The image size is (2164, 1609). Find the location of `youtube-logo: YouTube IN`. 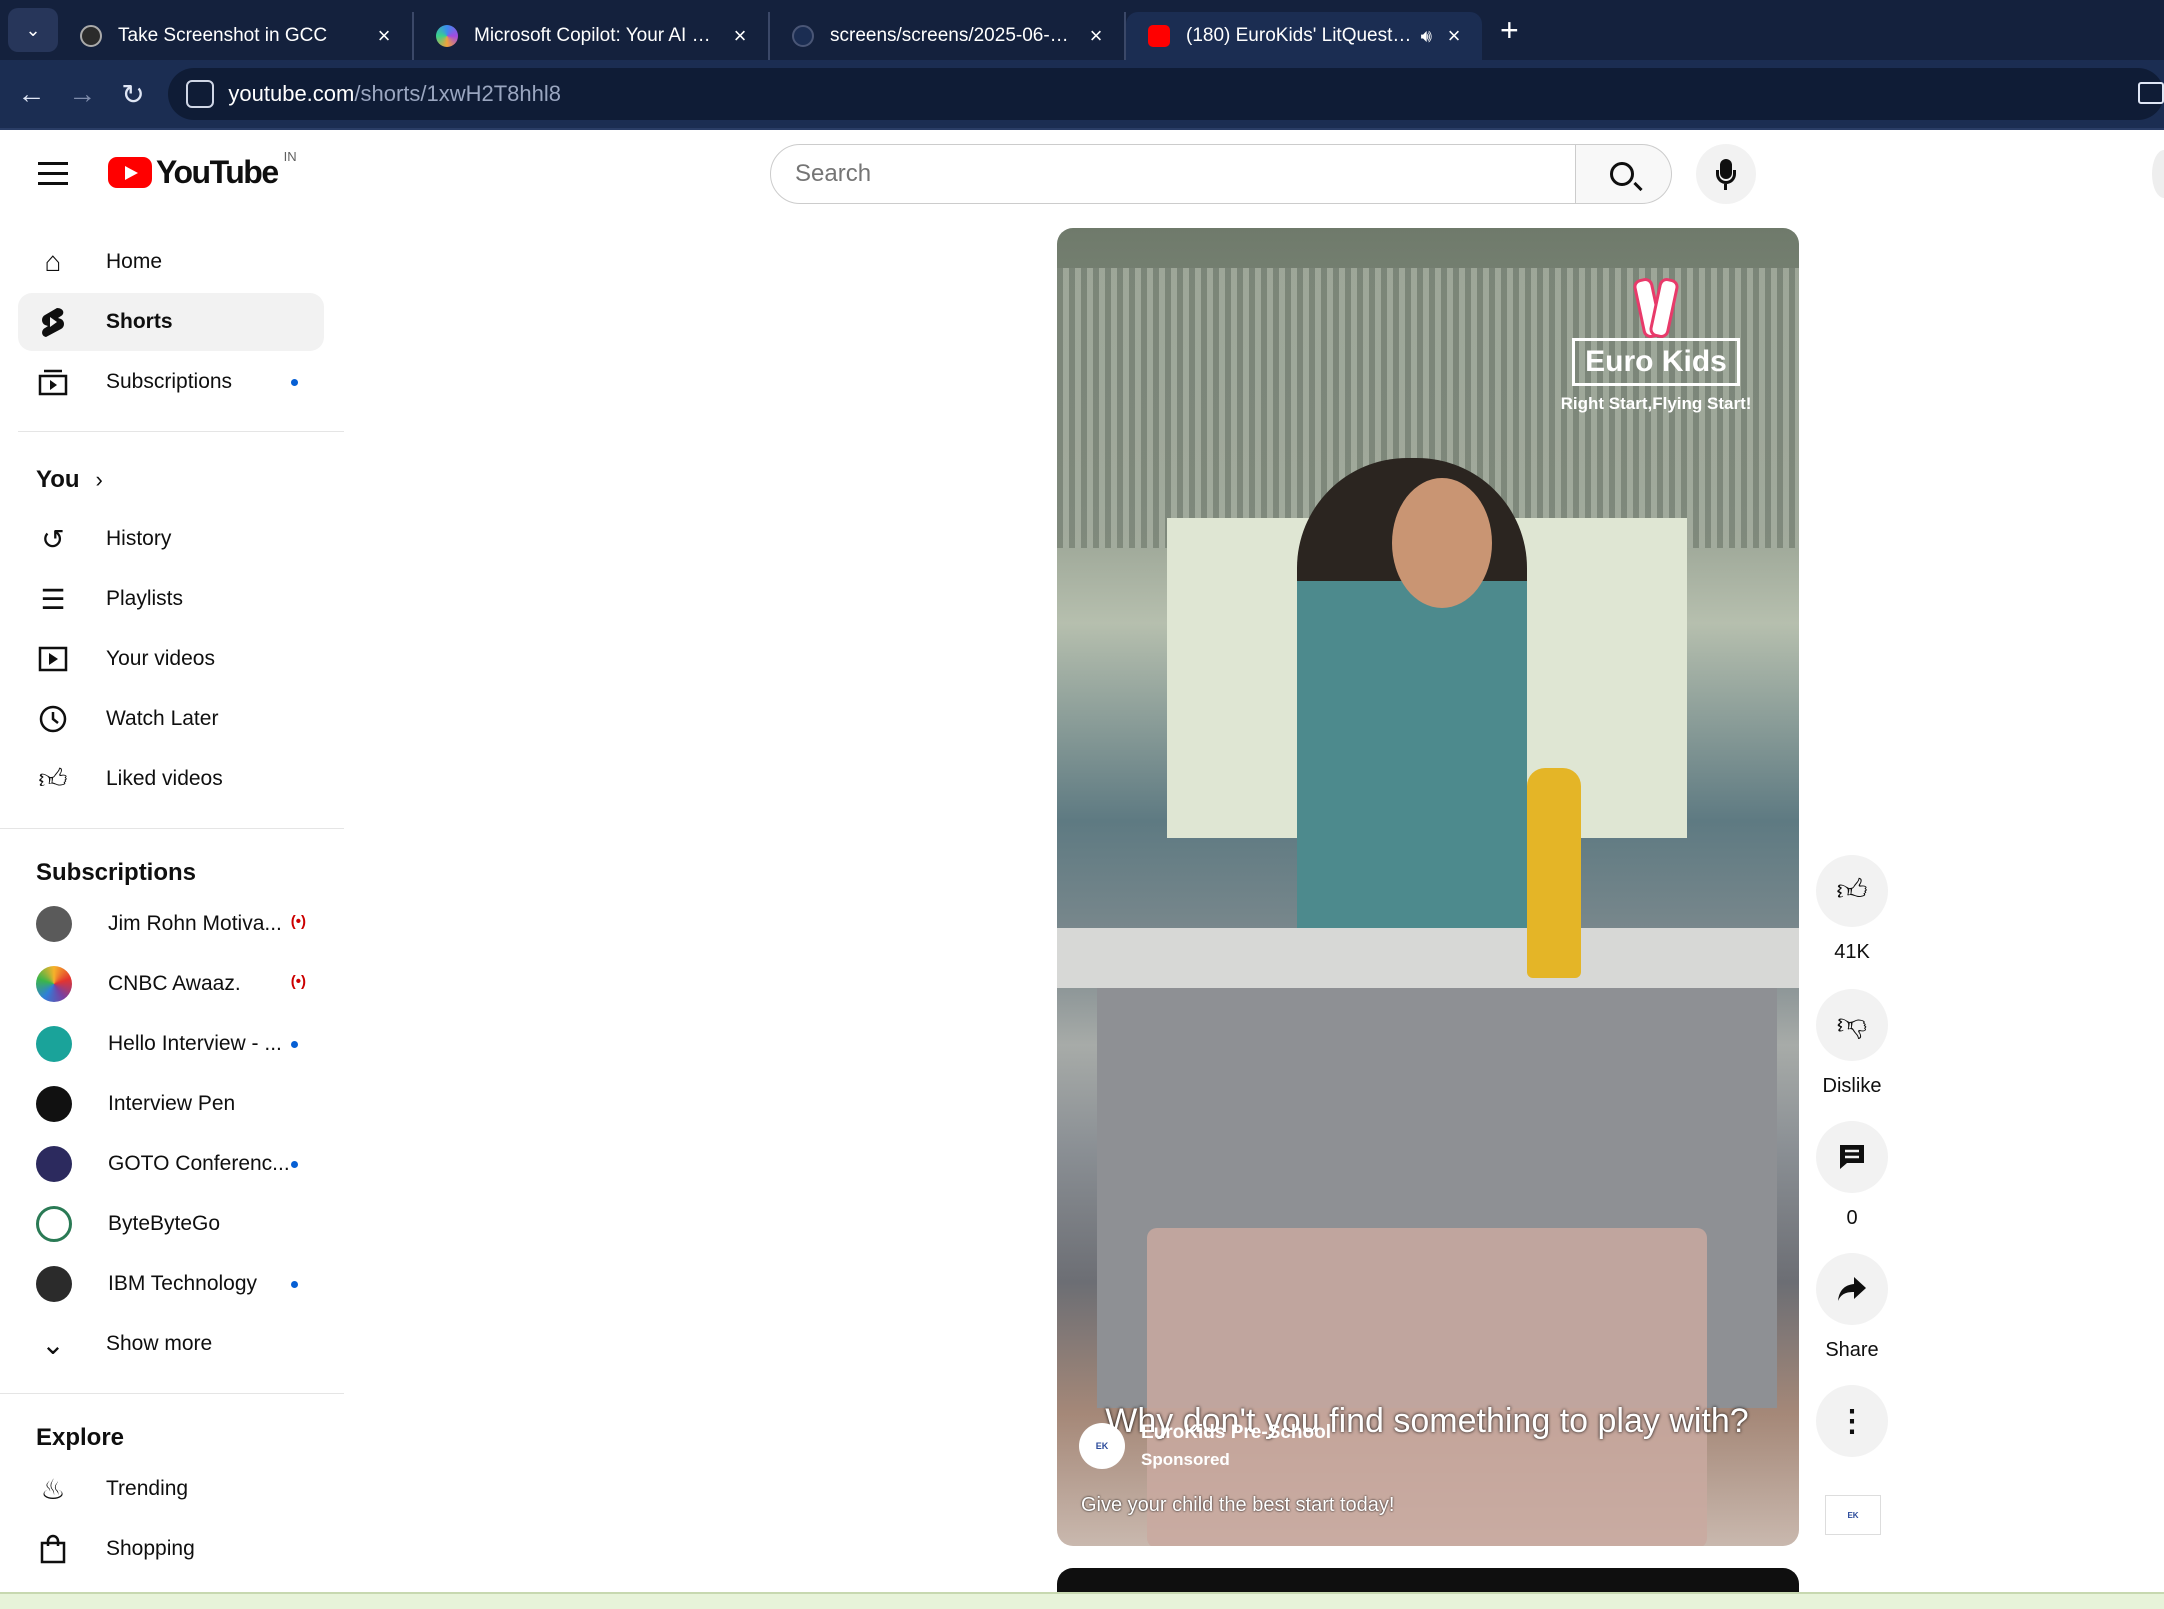

youtube-logo: YouTube IN is located at coordinates (202, 170).